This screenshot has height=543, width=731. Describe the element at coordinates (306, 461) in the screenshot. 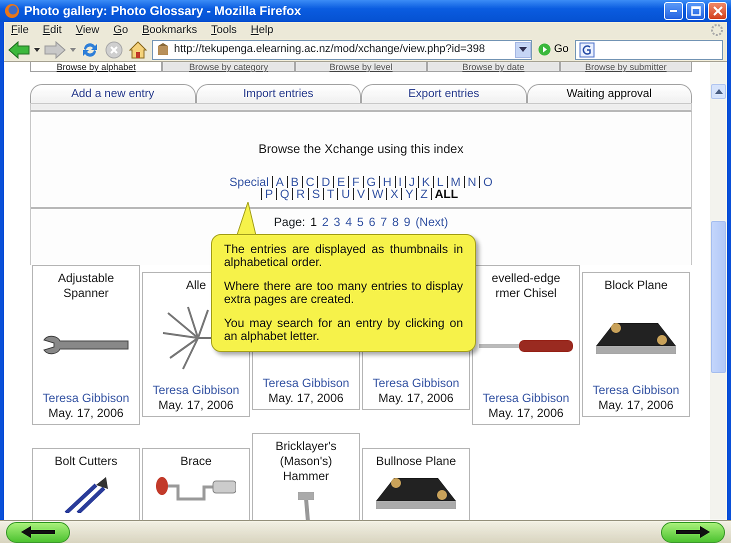

I see `entry-title: Bricklayer's (Mason's) Hammer` at that location.